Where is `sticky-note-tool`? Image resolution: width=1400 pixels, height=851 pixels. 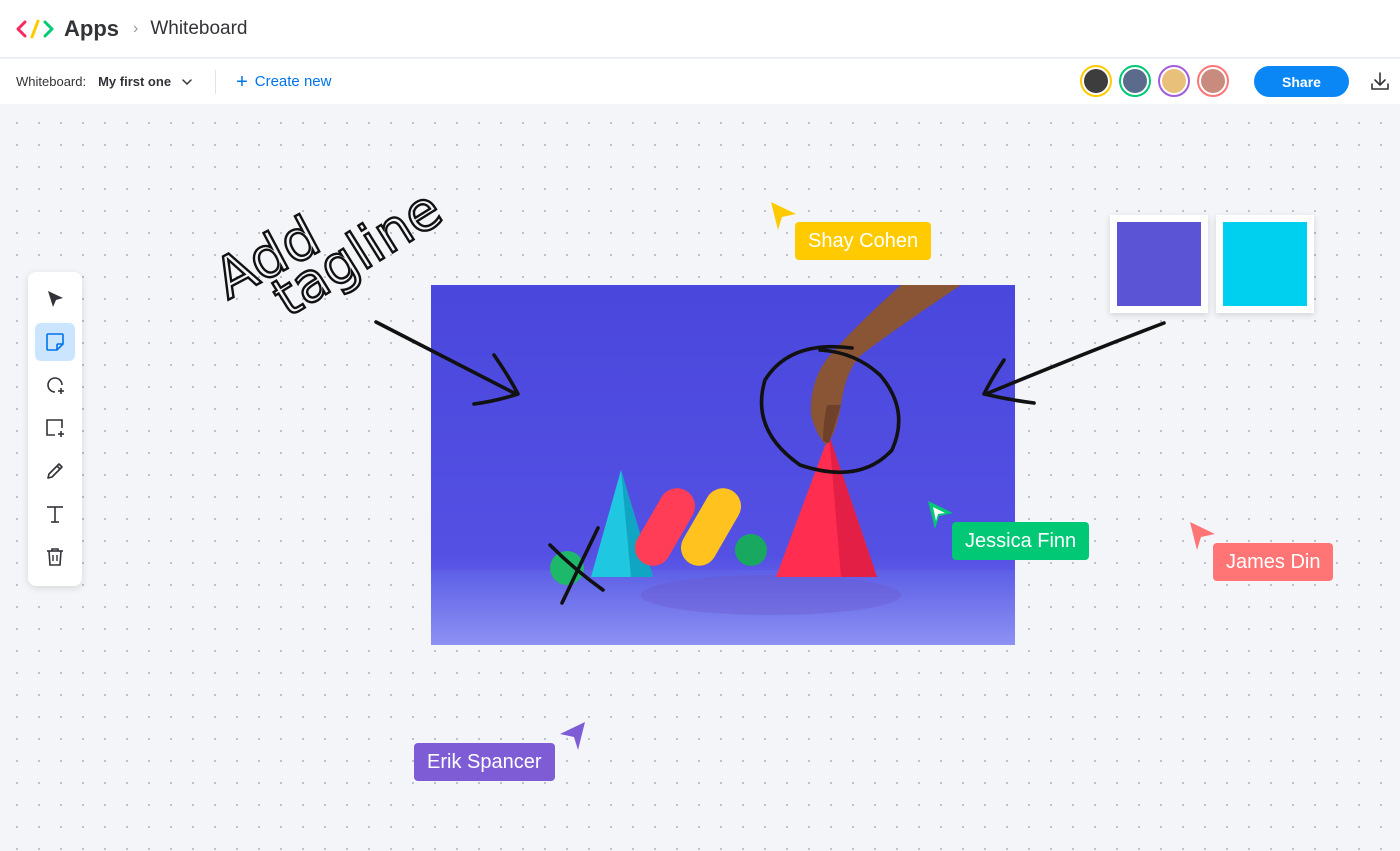
sticky-note-tool is located at coordinates (55, 342).